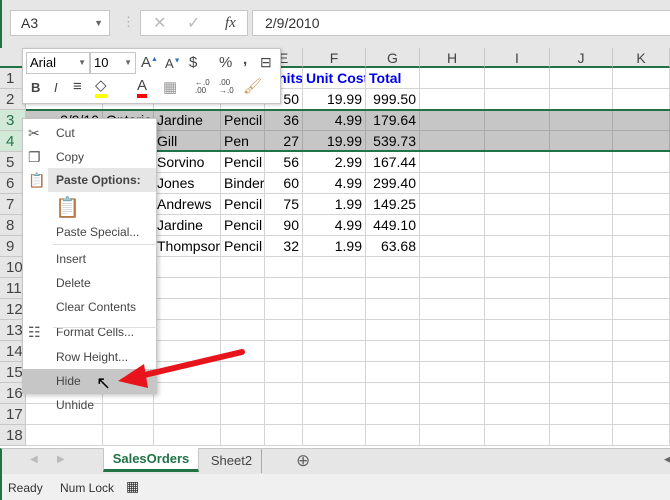 The image size is (670, 500). What do you see at coordinates (128, 435) in the screenshot?
I see `cell-b18` at bounding box center [128, 435].